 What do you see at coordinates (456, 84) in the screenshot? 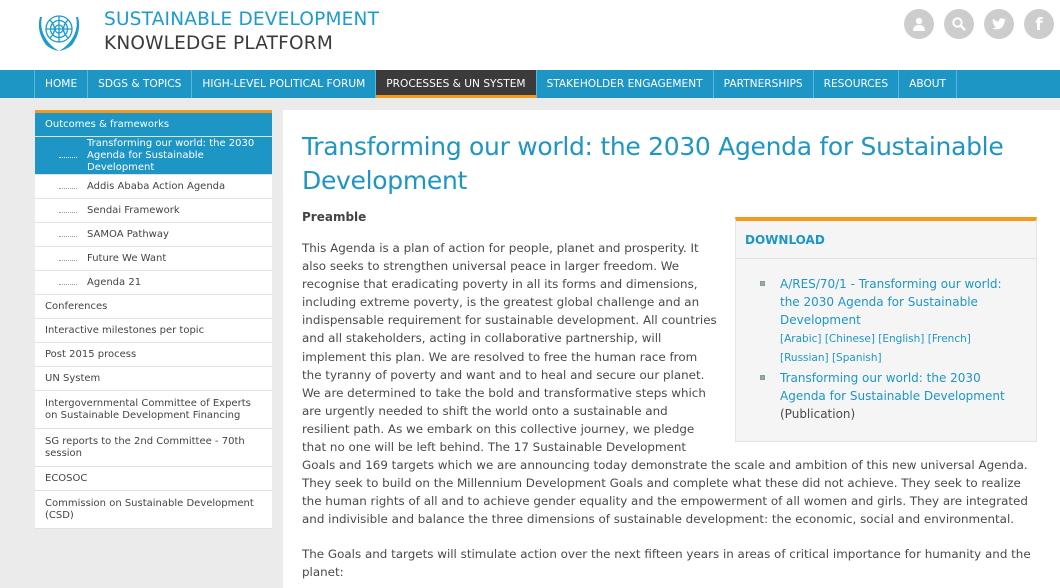
I see `nav-item-processes-un-system: PROCESSES & UN SYSTEM` at bounding box center [456, 84].